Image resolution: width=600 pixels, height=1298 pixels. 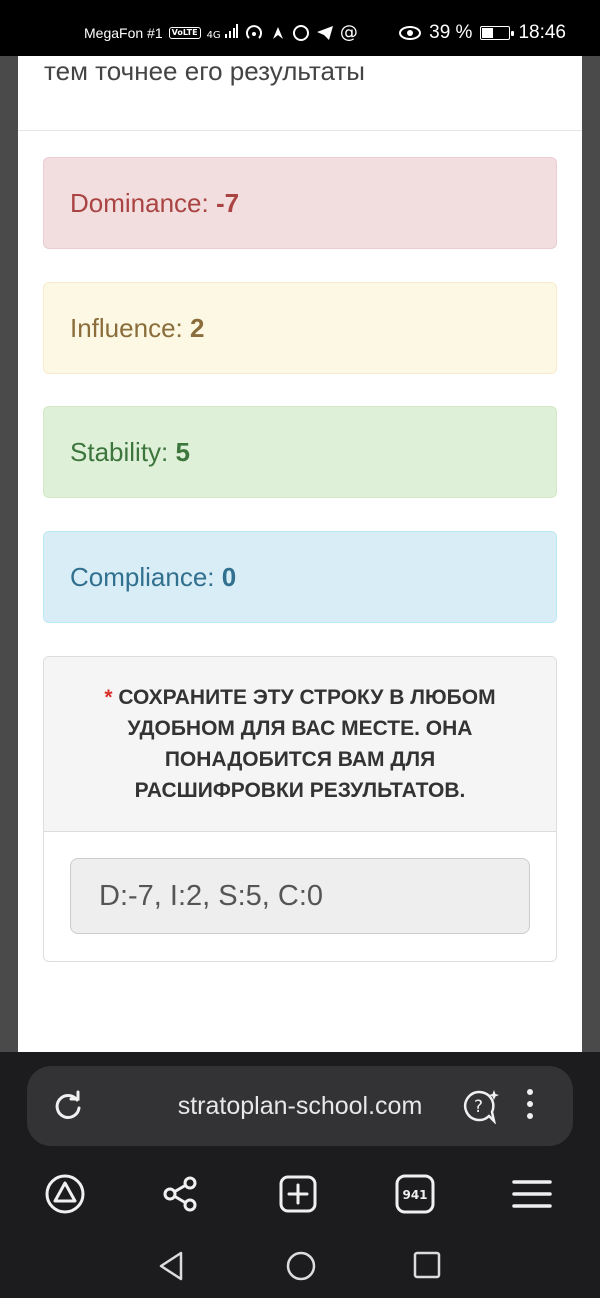 I want to click on result-value: 2, so click(x=197, y=327).